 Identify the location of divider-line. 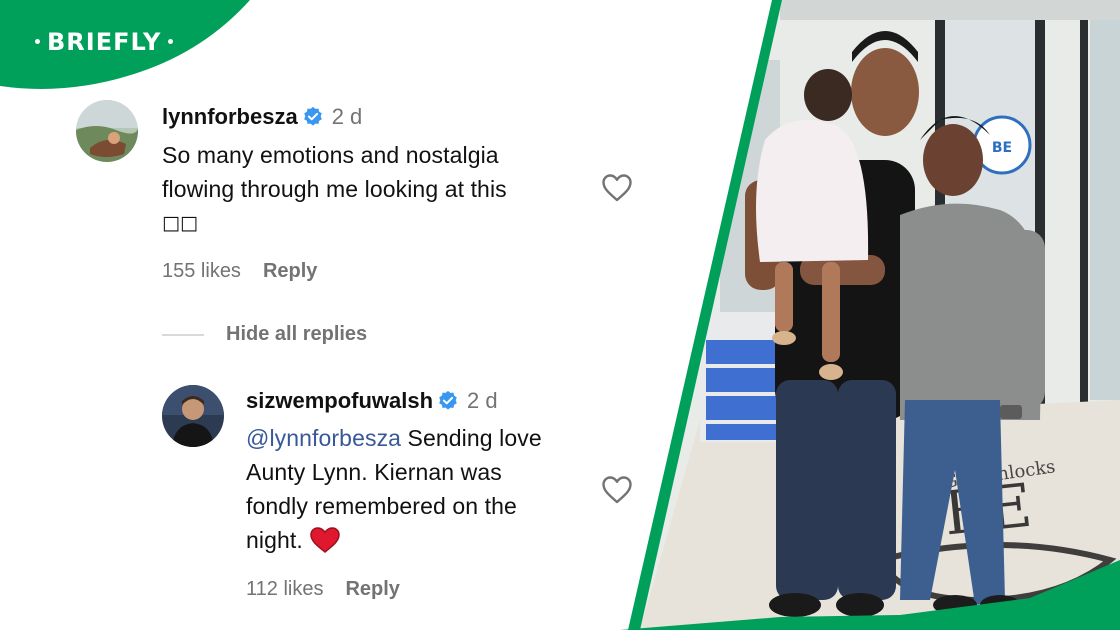
(183, 334).